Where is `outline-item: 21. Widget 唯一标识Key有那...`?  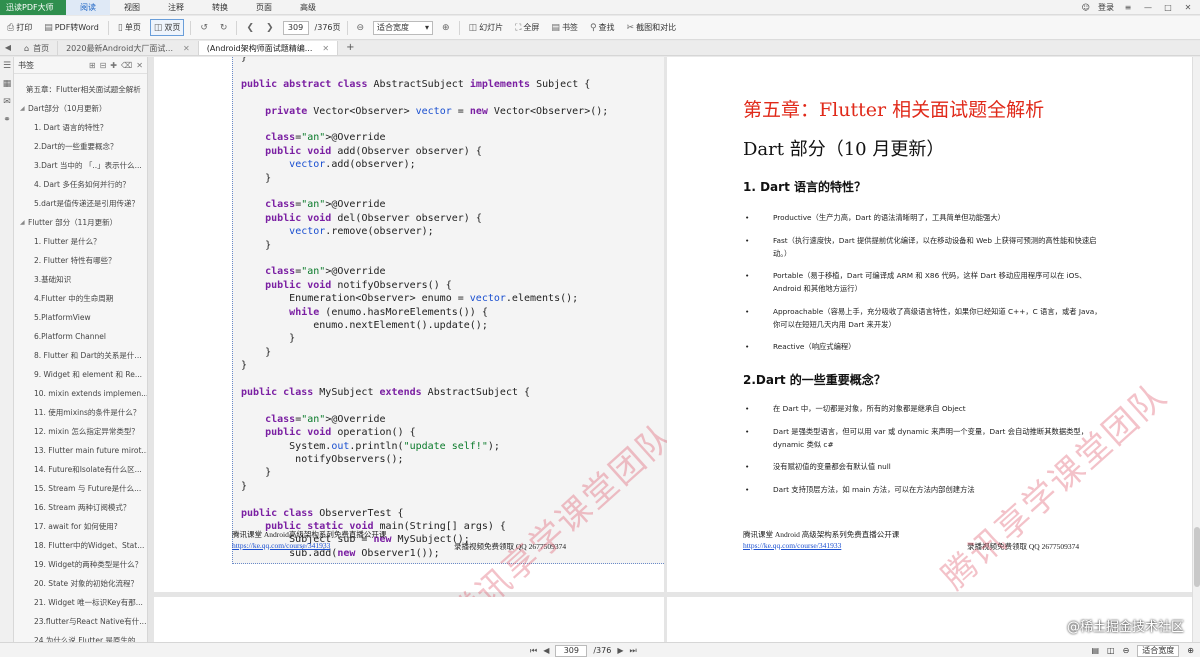 outline-item: 21. Widget 唯一标识Key有那... is located at coordinates (80, 602).